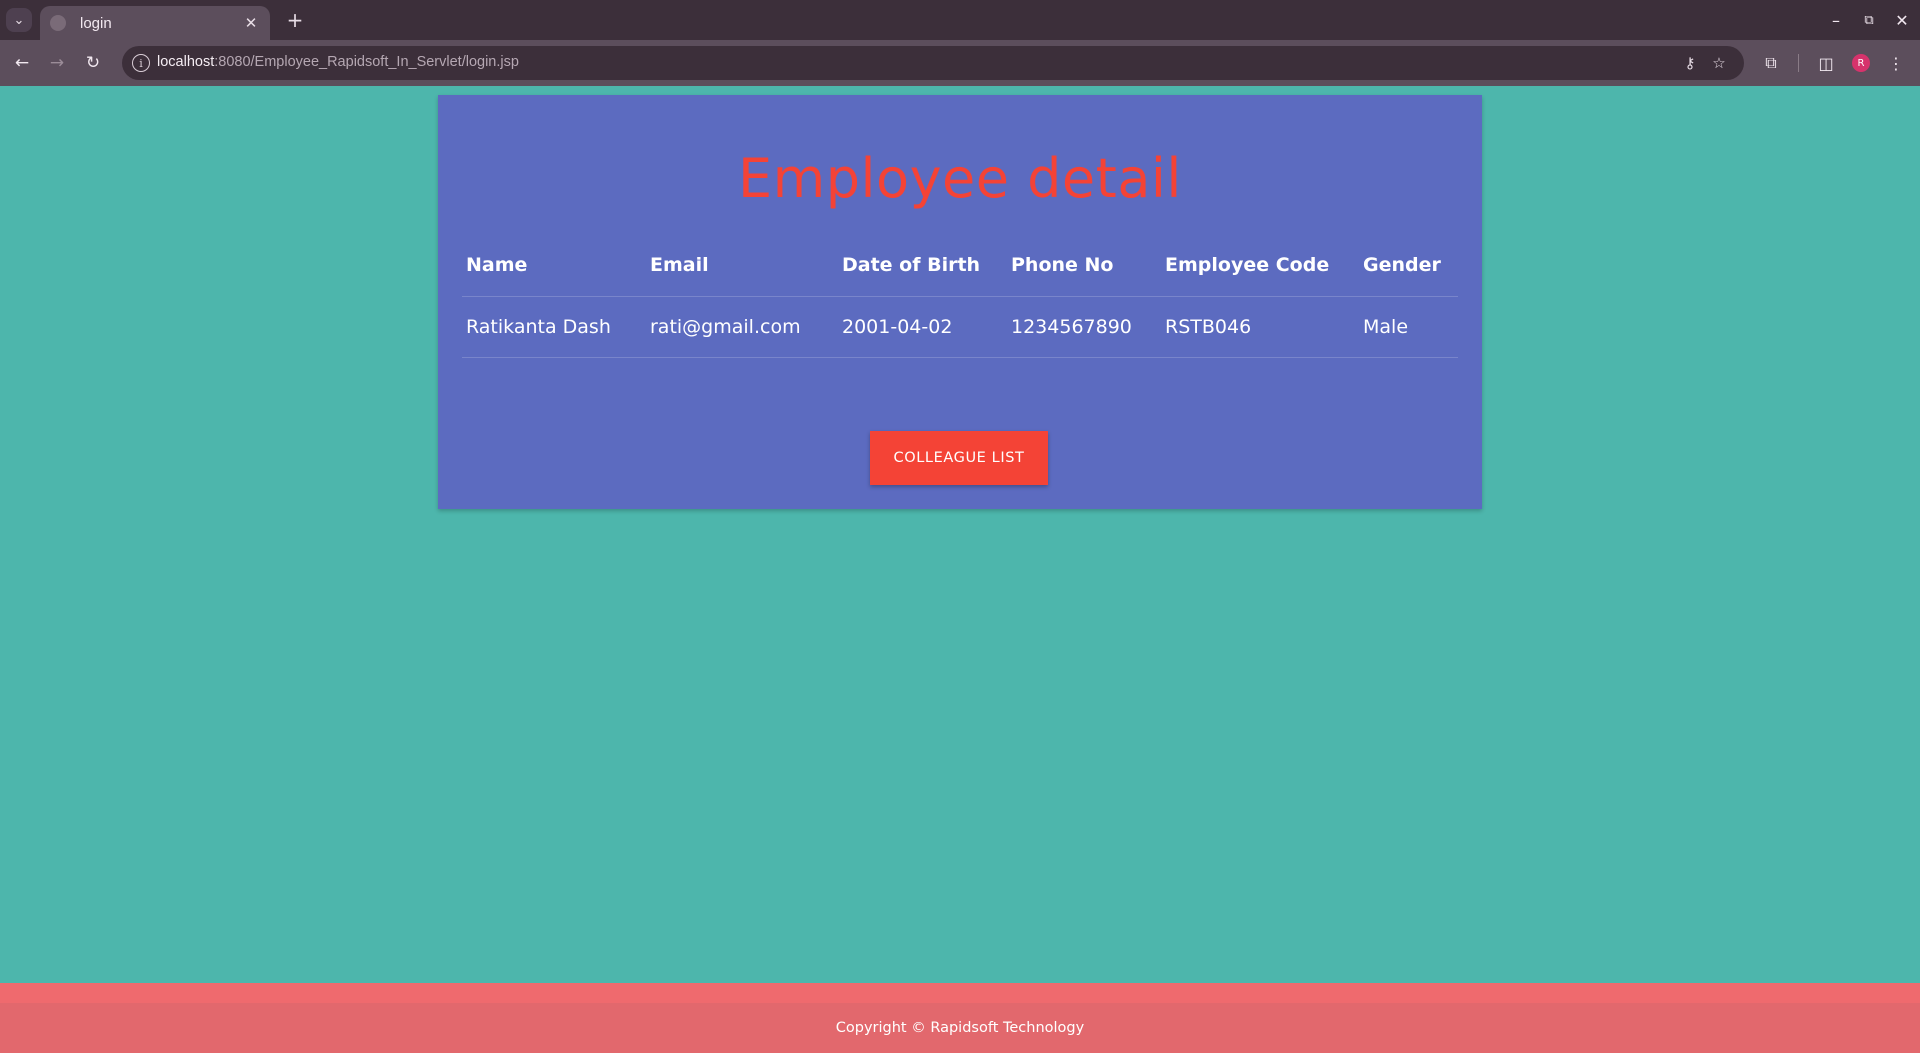  What do you see at coordinates (251, 23) in the screenshot?
I see `close-icon: ✕` at bounding box center [251, 23].